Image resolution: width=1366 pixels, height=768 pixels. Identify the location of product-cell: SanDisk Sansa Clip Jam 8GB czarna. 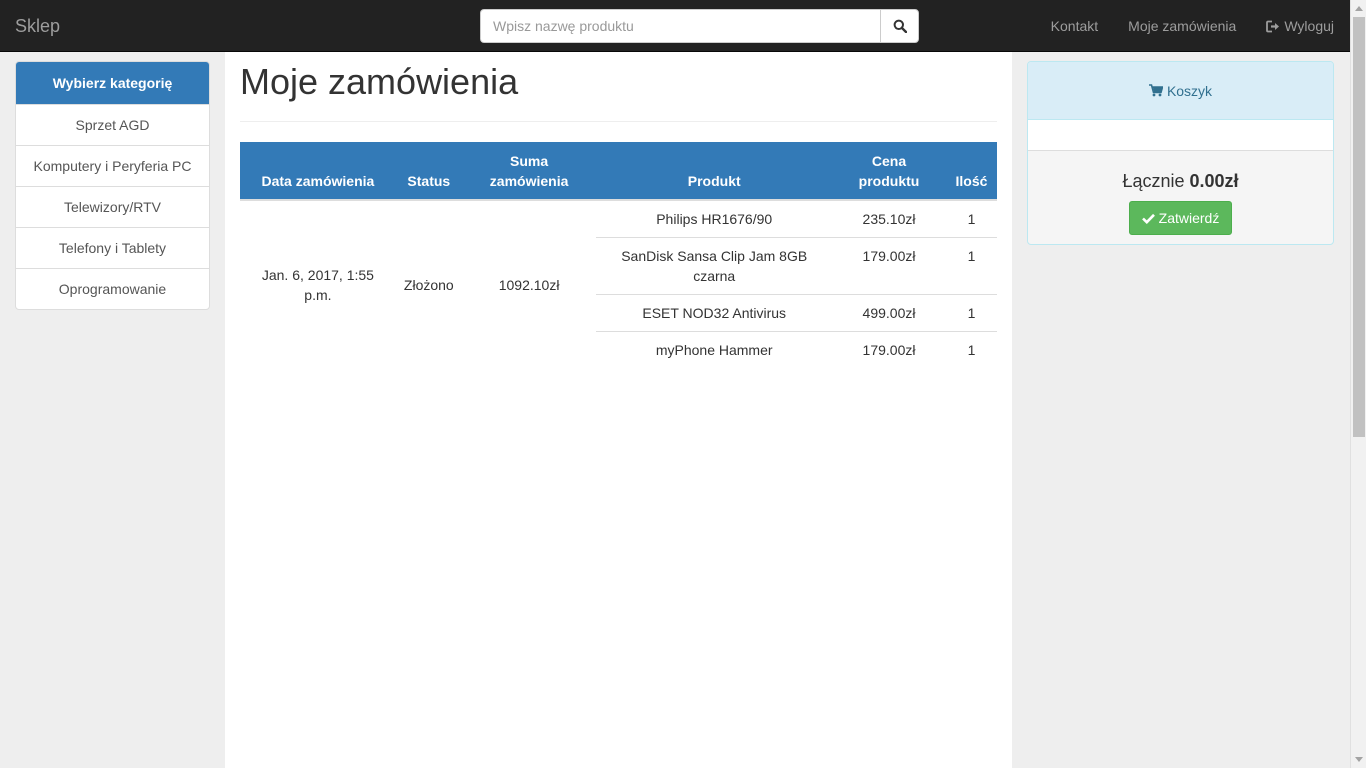
(714, 266).